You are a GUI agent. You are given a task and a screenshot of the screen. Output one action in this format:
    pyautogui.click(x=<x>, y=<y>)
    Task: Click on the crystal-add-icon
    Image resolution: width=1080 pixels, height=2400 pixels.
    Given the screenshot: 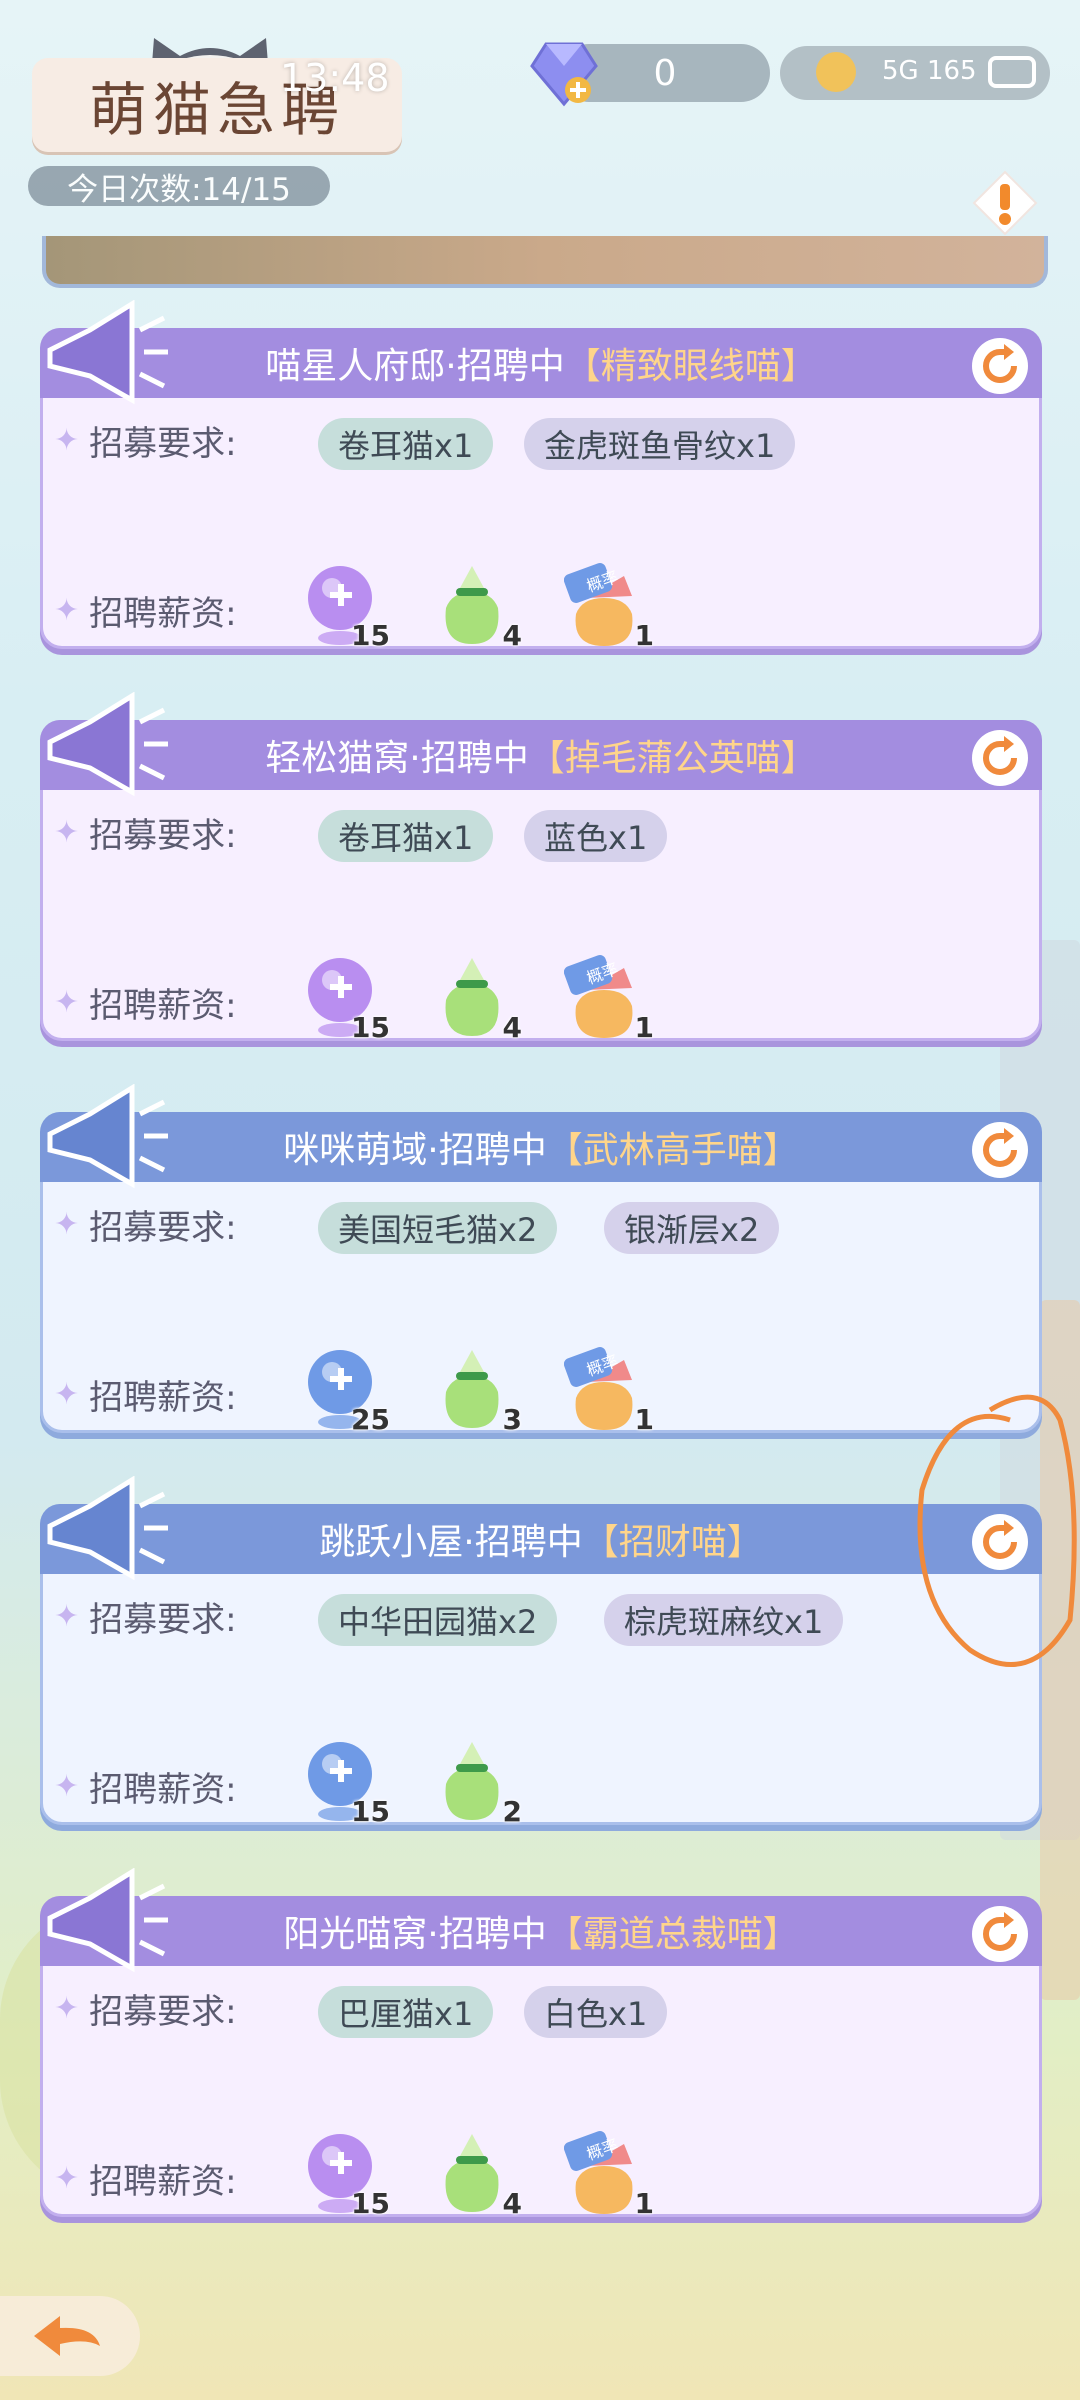 What is the action you would take?
    pyautogui.click(x=563, y=75)
    